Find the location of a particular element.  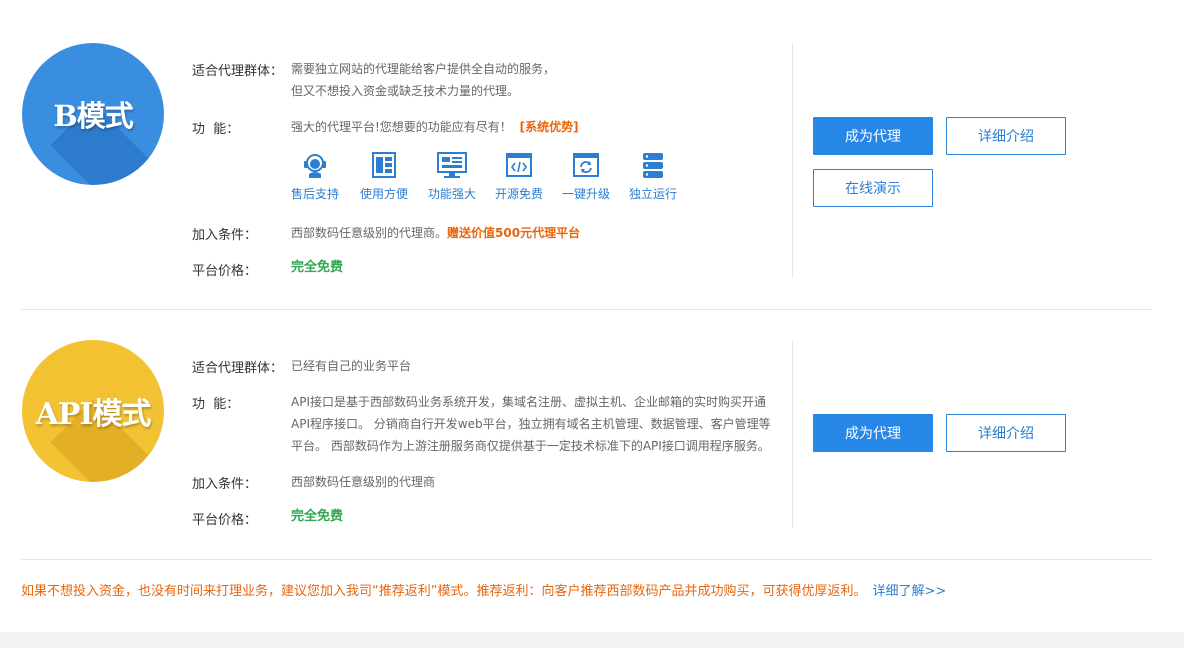

layout-icon is located at coordinates (384, 165).